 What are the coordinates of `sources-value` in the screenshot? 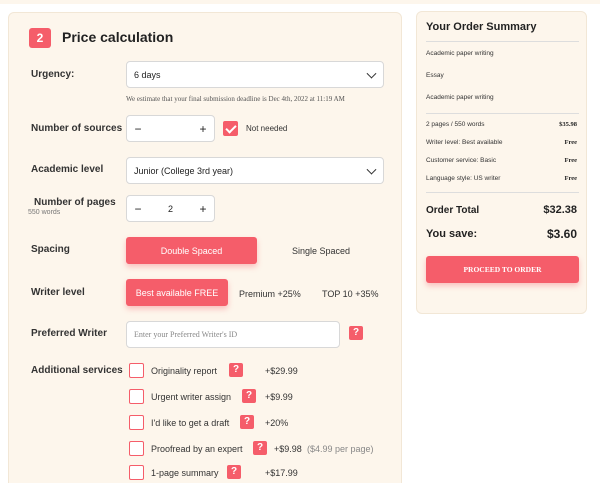 It's located at (170, 128).